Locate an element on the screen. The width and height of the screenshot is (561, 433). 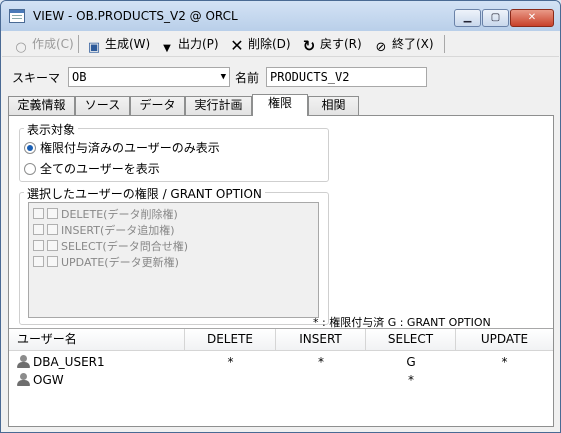
column-header-delete: DELETE is located at coordinates (230, 340).